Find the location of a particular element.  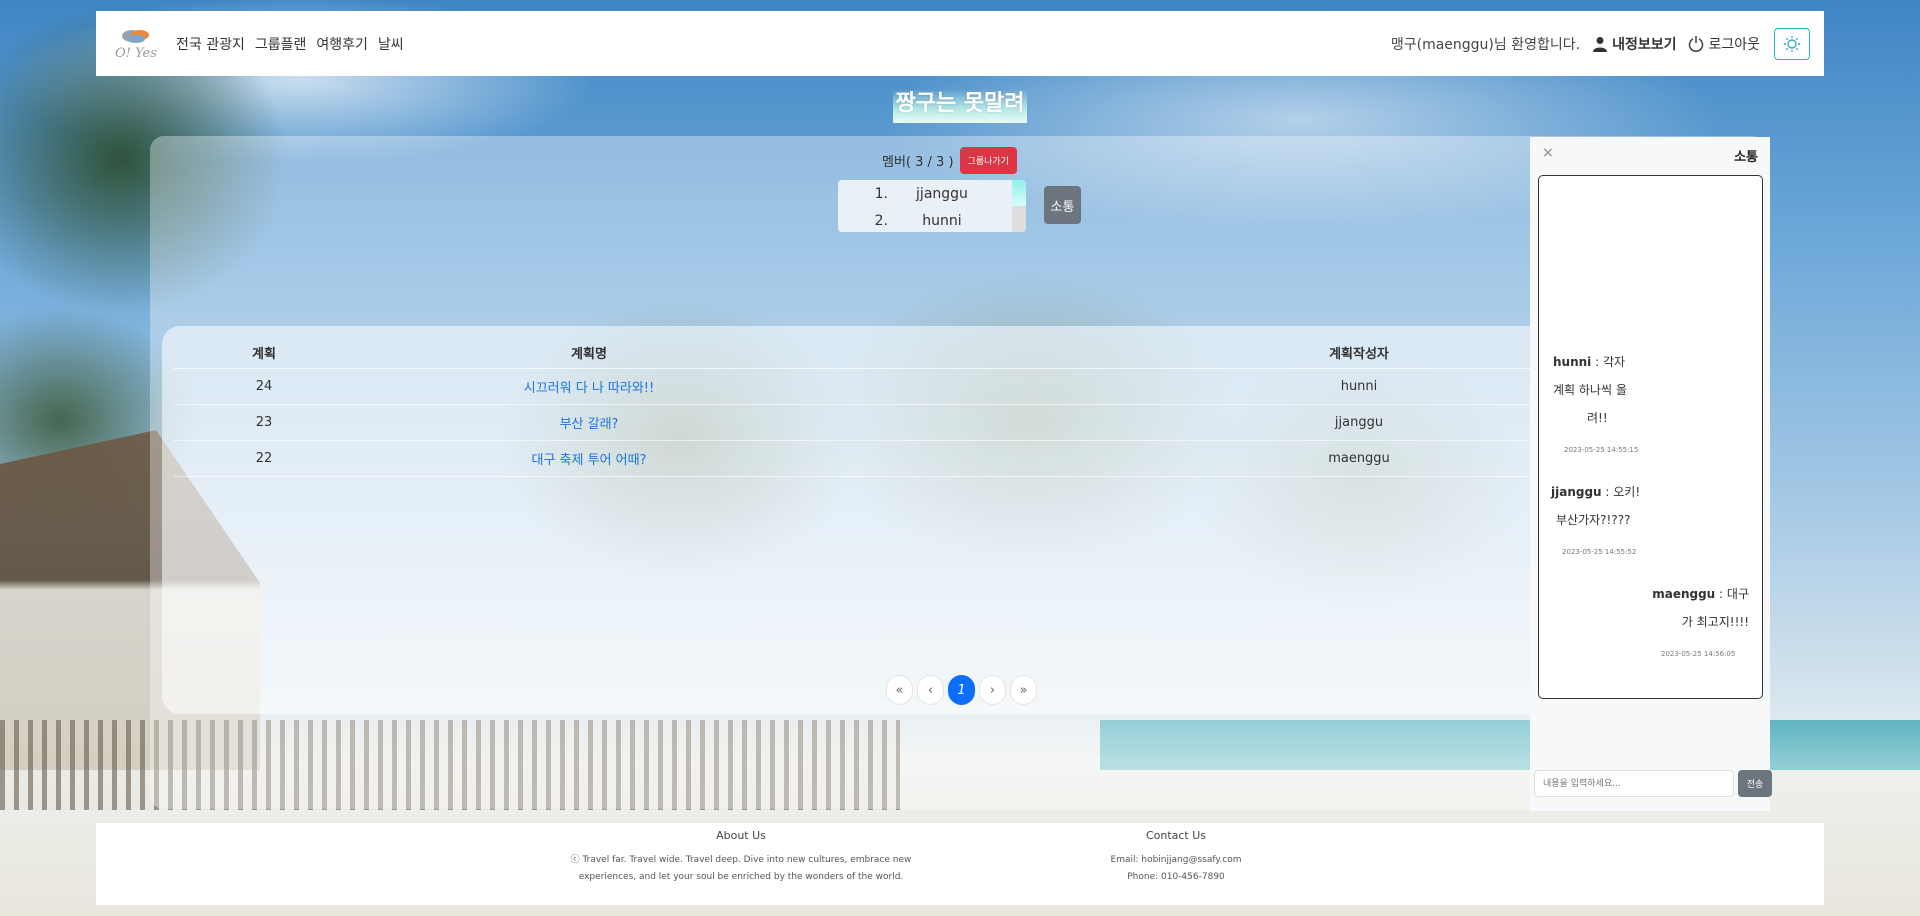

welcome-text: 맹구(maenggu)님 환영합니다. is located at coordinates (1485, 44).